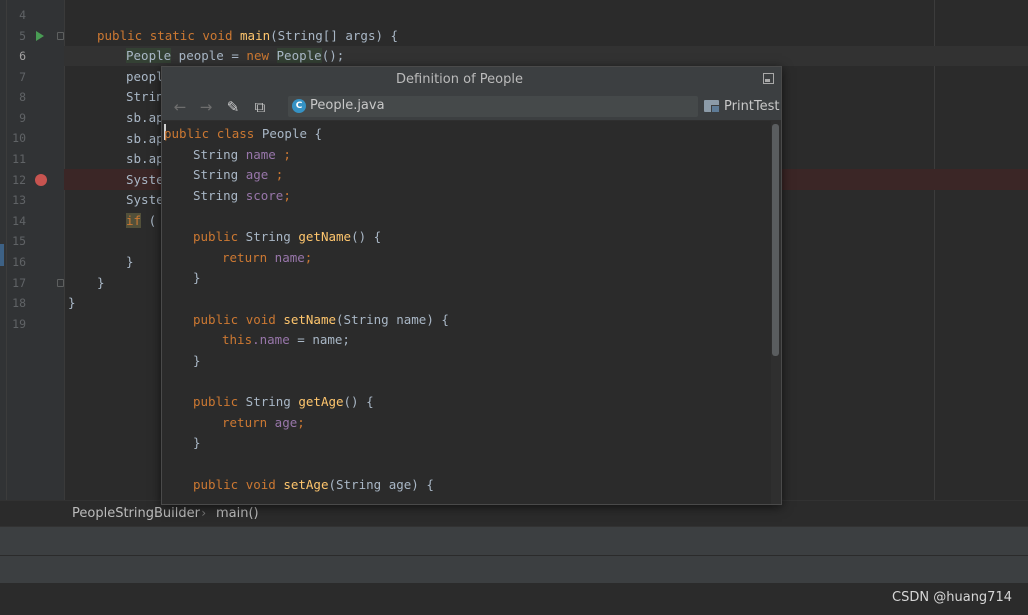  Describe the element at coordinates (22, 36) in the screenshot. I see `line-number: 5` at that location.